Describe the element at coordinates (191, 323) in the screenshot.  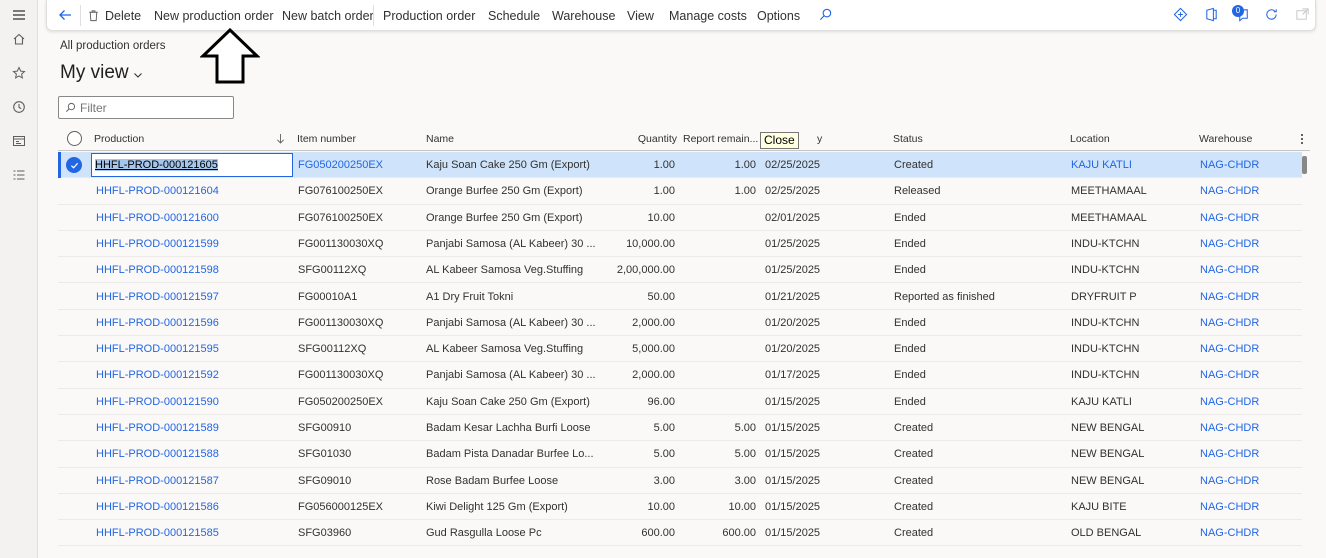
I see `production-order-link: HHFL-PROD-000121596` at that location.